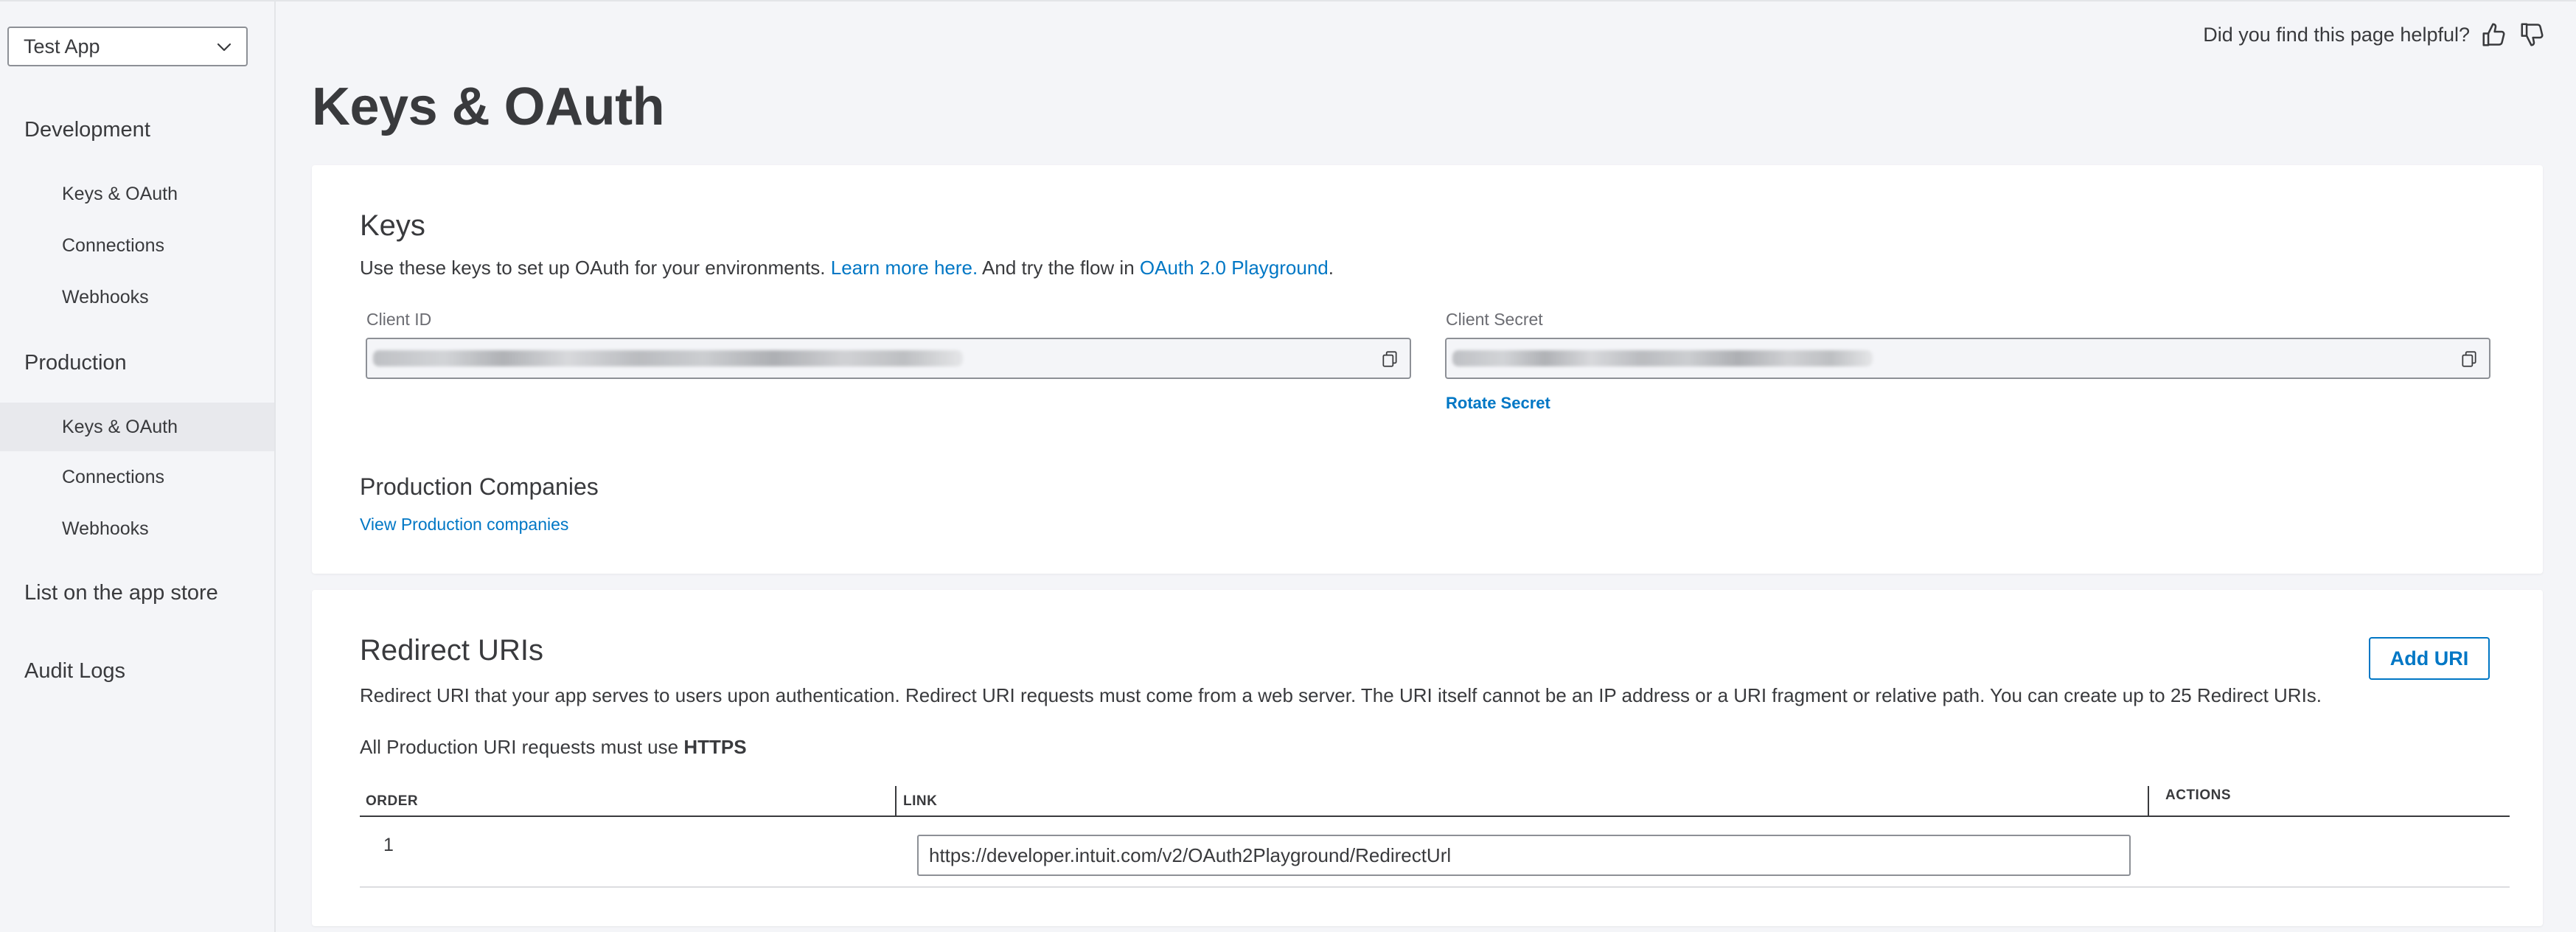 The image size is (2576, 932). I want to click on redirect-uris-title: Redirect URIs, so click(451, 651).